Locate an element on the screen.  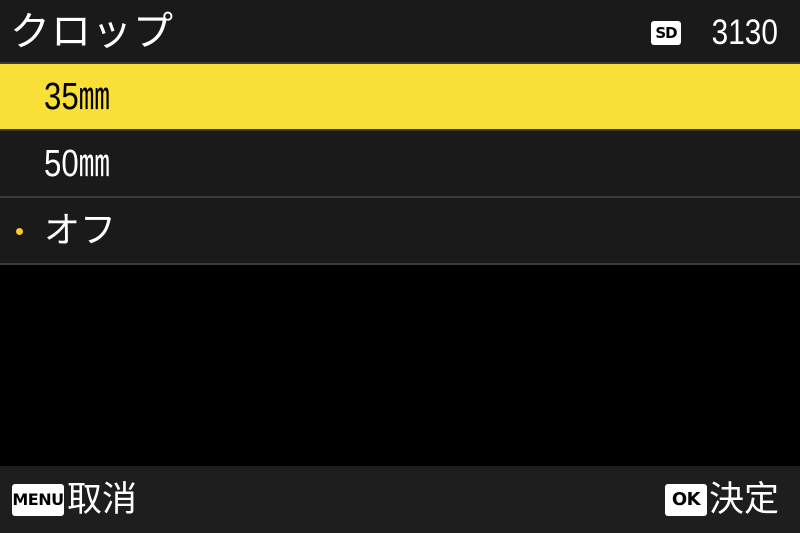
menu-item-50mm: 50㎜ is located at coordinates (400, 164).